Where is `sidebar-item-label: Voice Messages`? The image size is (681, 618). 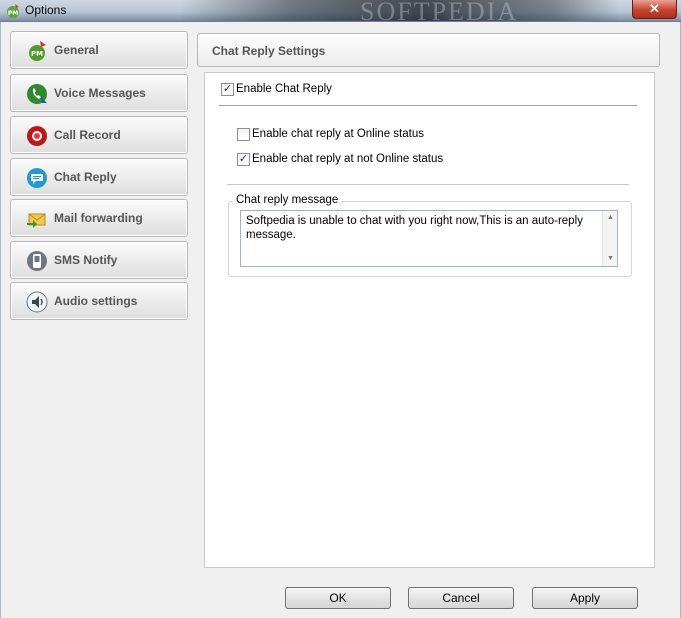
sidebar-item-label: Voice Messages is located at coordinates (100, 93).